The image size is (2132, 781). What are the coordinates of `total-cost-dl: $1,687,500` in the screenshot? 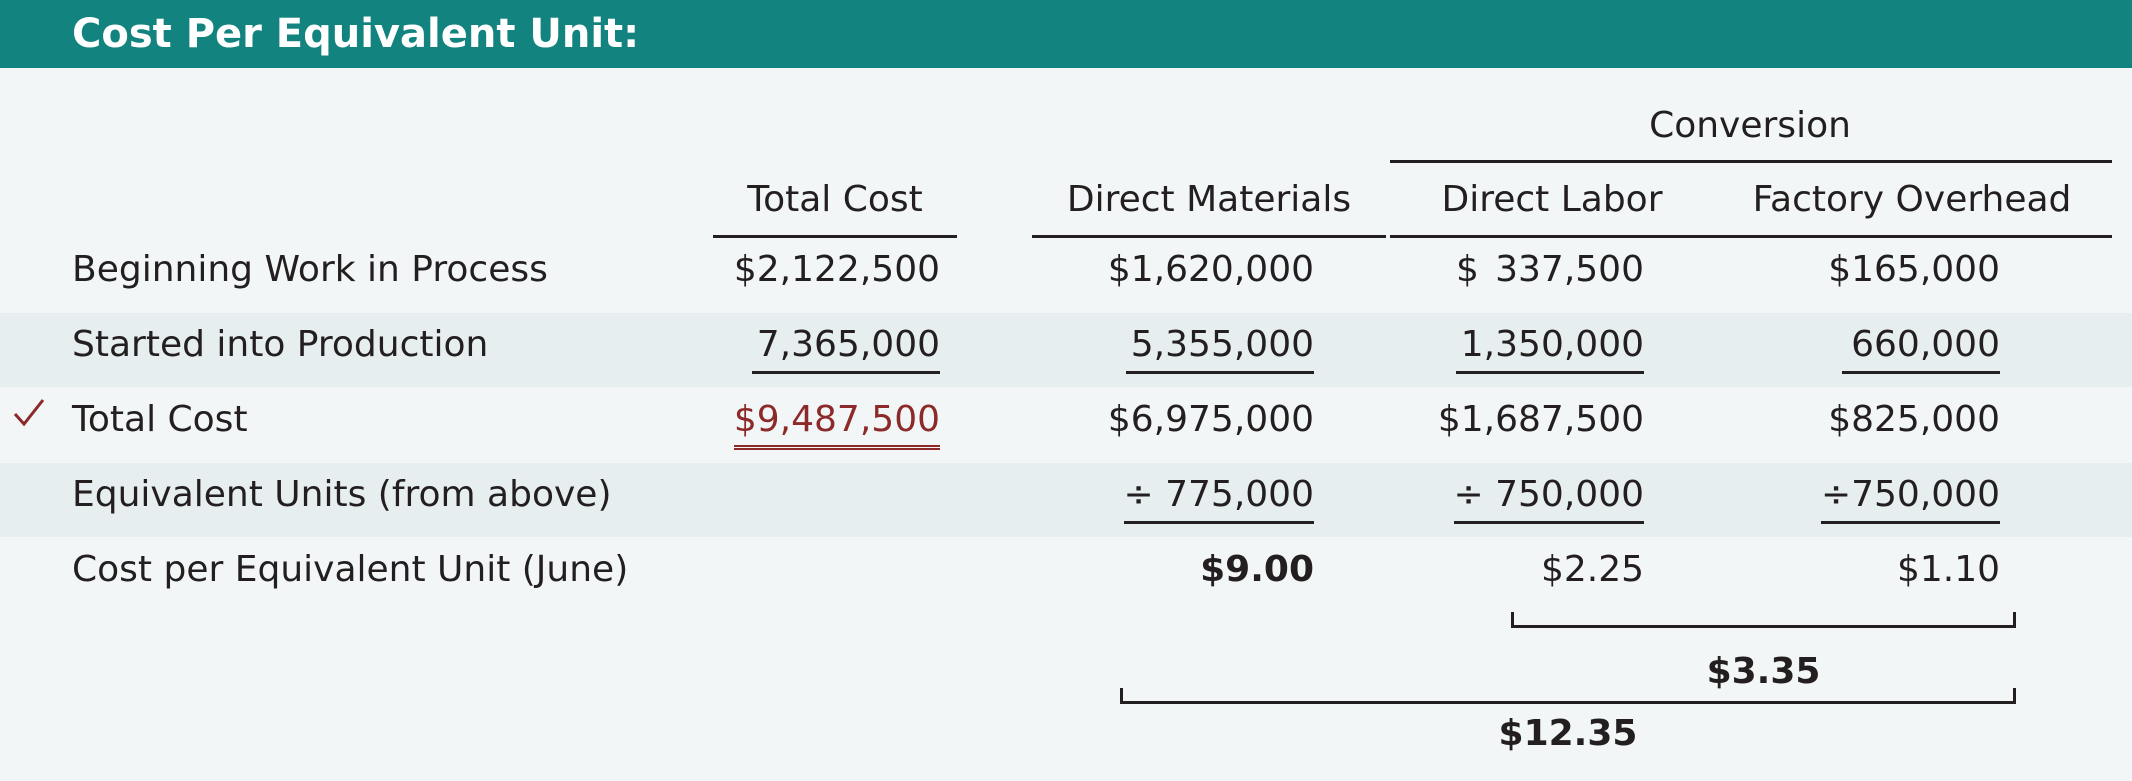 It's located at (1540, 419).